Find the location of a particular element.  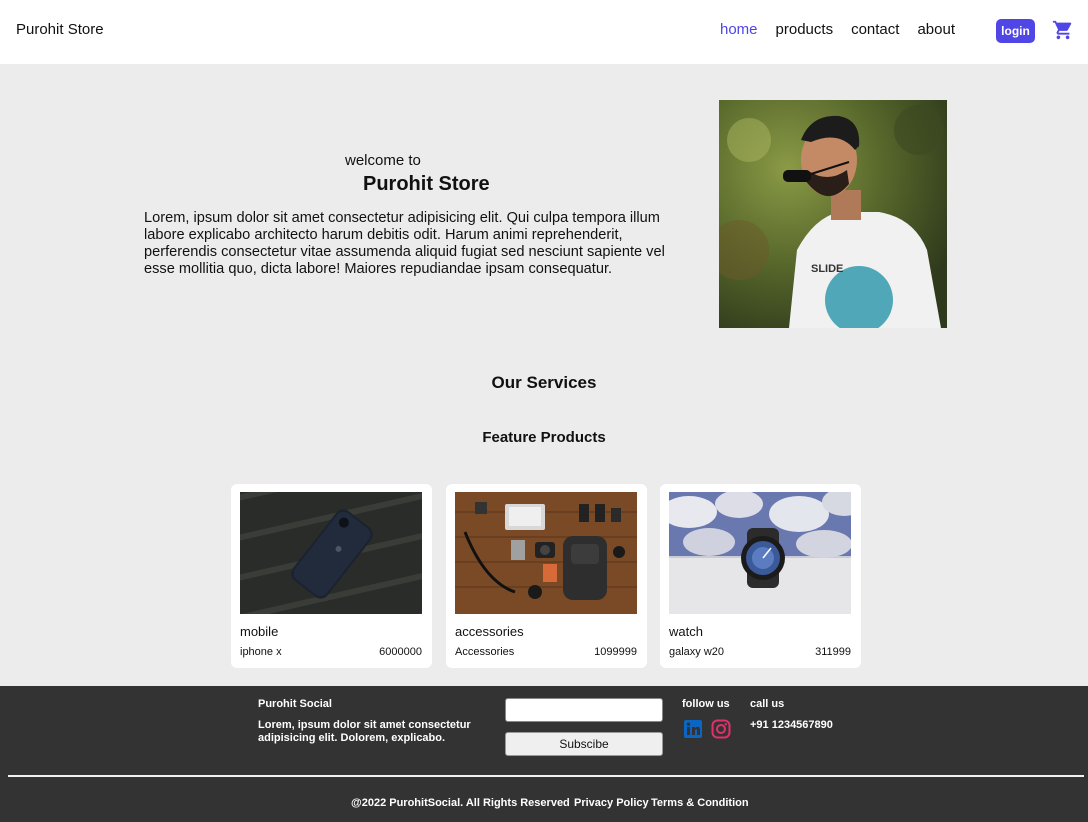

hero-welcome-text: welcome to is located at coordinates (383, 160).